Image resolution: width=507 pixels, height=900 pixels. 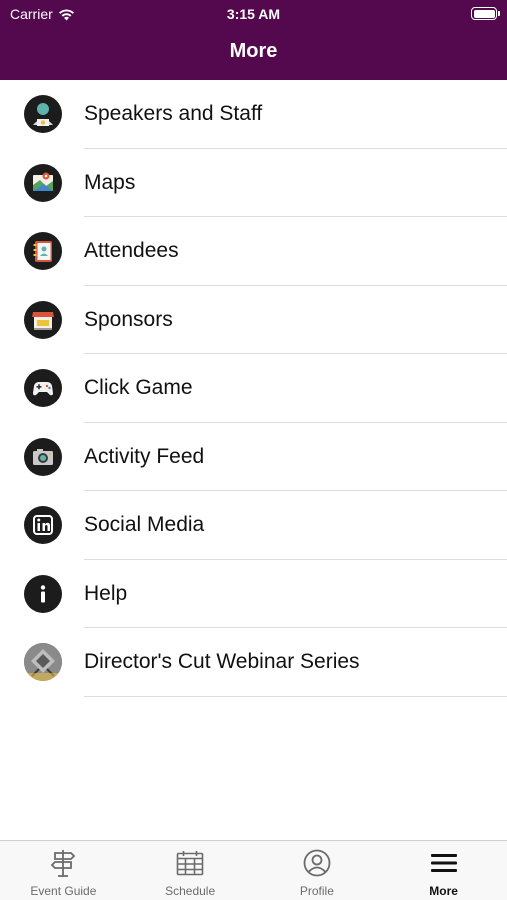 I want to click on tab-profile: Profile, so click(x=317, y=870).